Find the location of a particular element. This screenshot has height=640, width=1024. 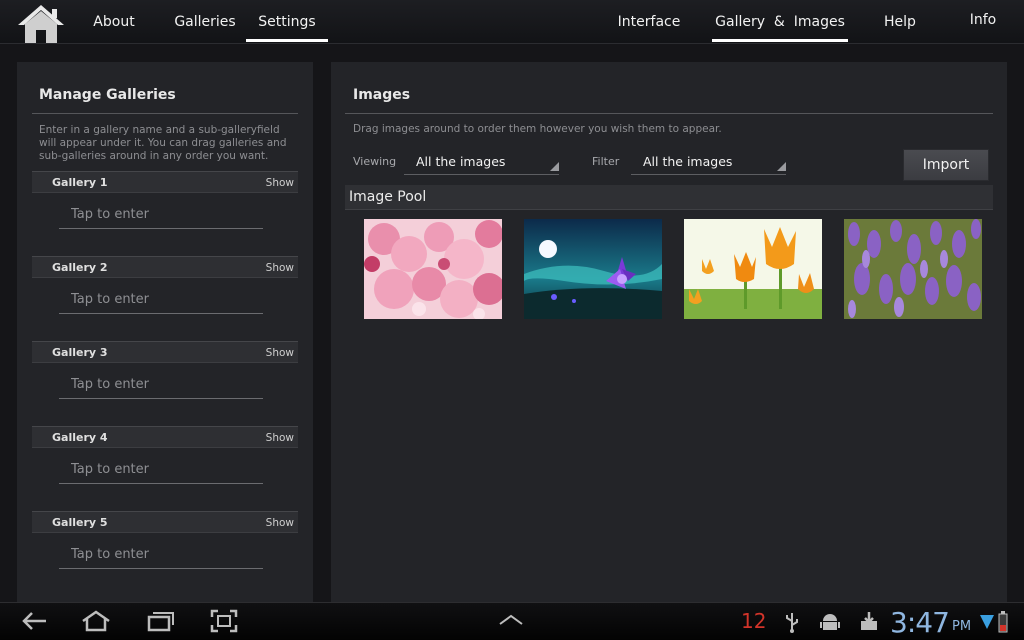

gallery-item: Gallery 3 Show is located at coordinates (165, 376).